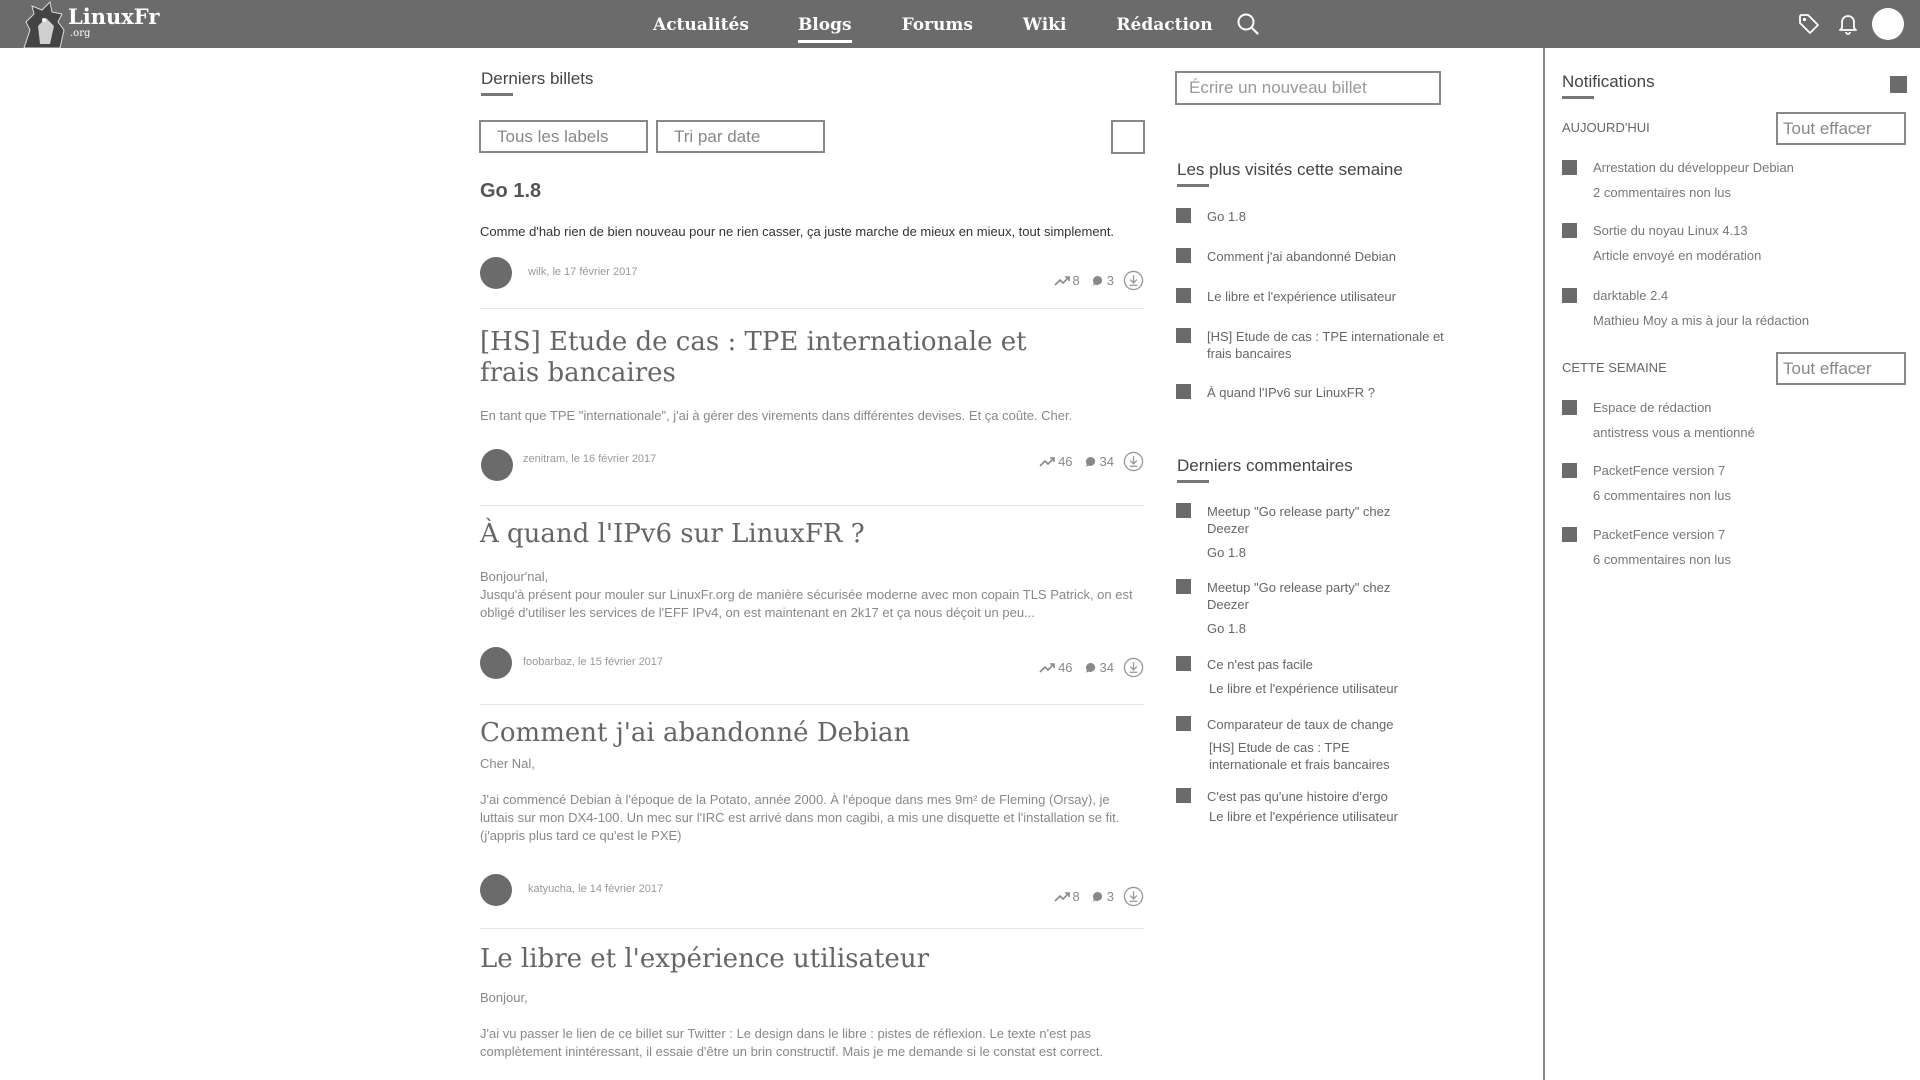 The width and height of the screenshot is (1920, 1080). What do you see at coordinates (1297, 796) in the screenshot?
I see `comment-link: C'est pas qu'une histoire d'ergo` at bounding box center [1297, 796].